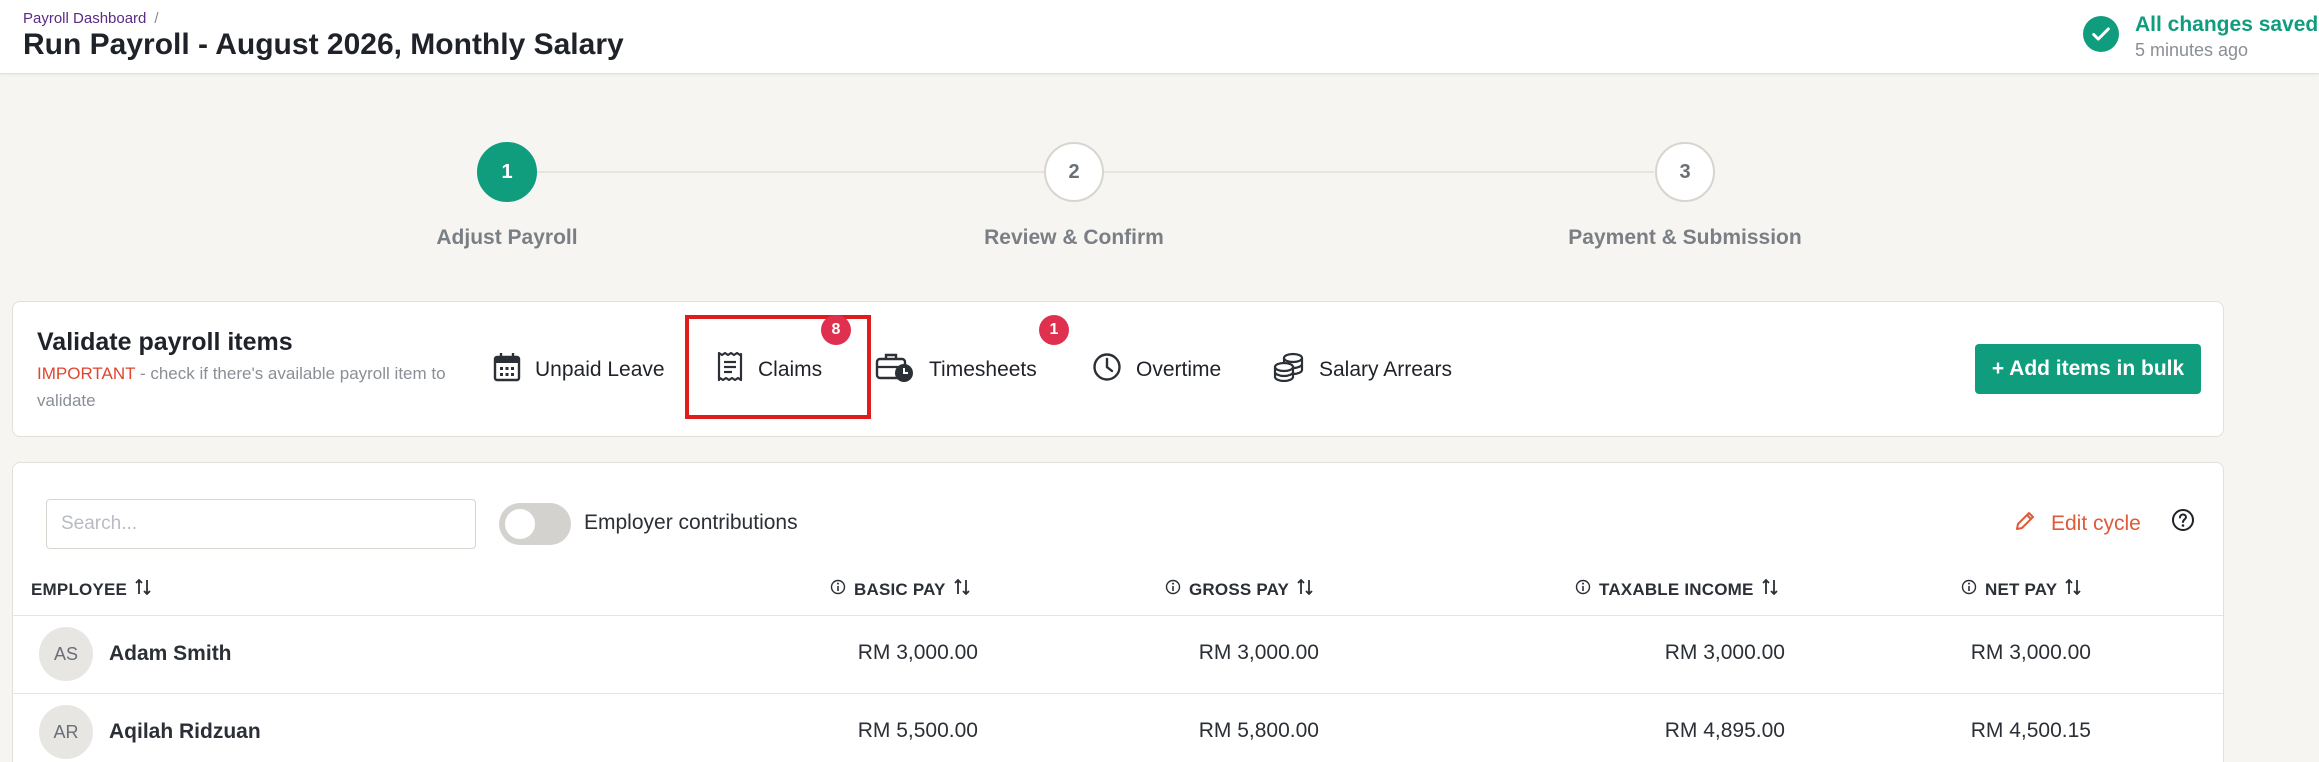 This screenshot has width=2319, height=762. I want to click on step-adjust-payroll: 1 Adjust Payroll, so click(507, 195).